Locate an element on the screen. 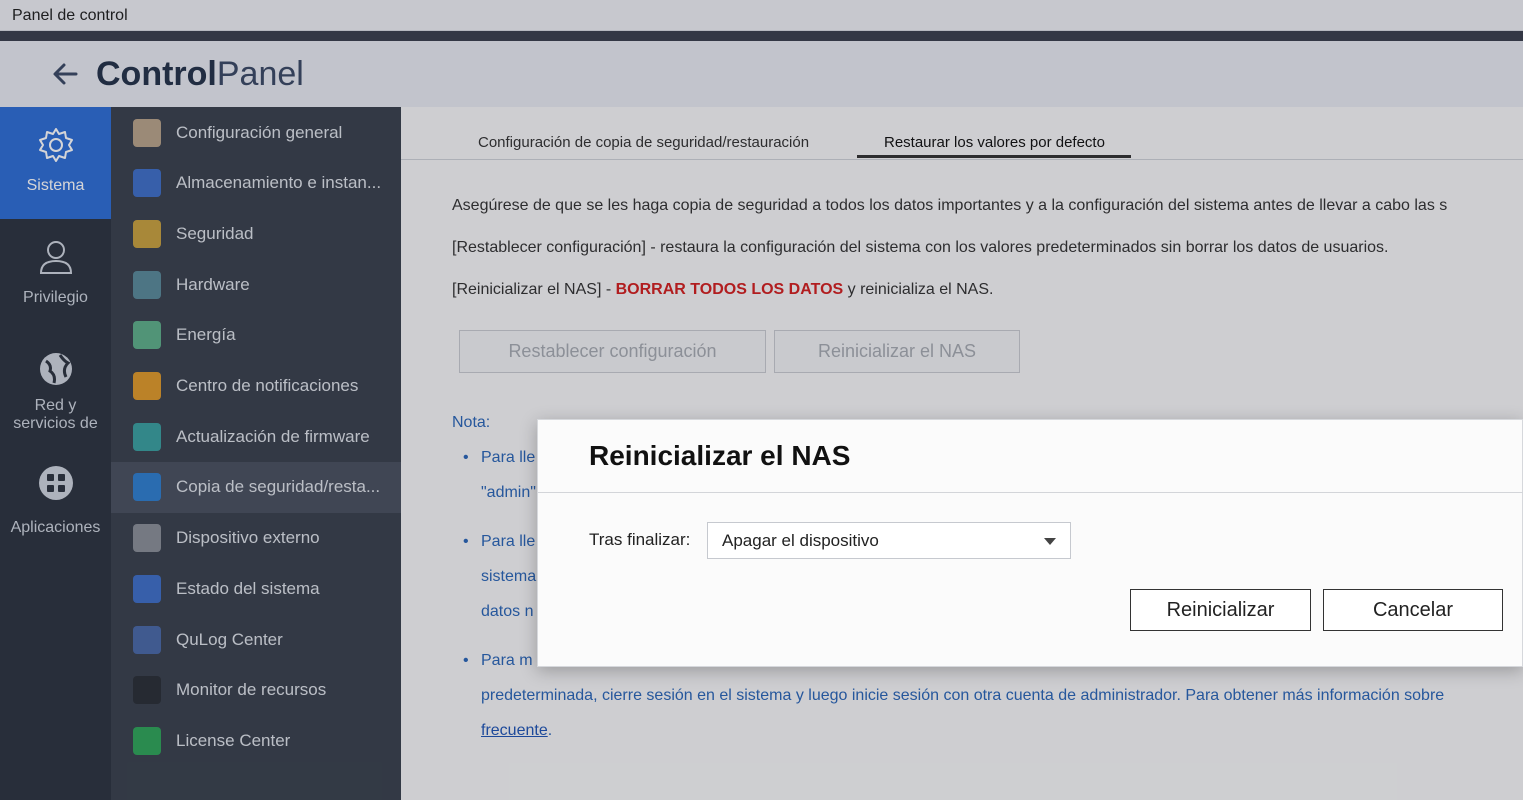  reinitialize-confirm-button: Reinicializar is located at coordinates (1220, 610).